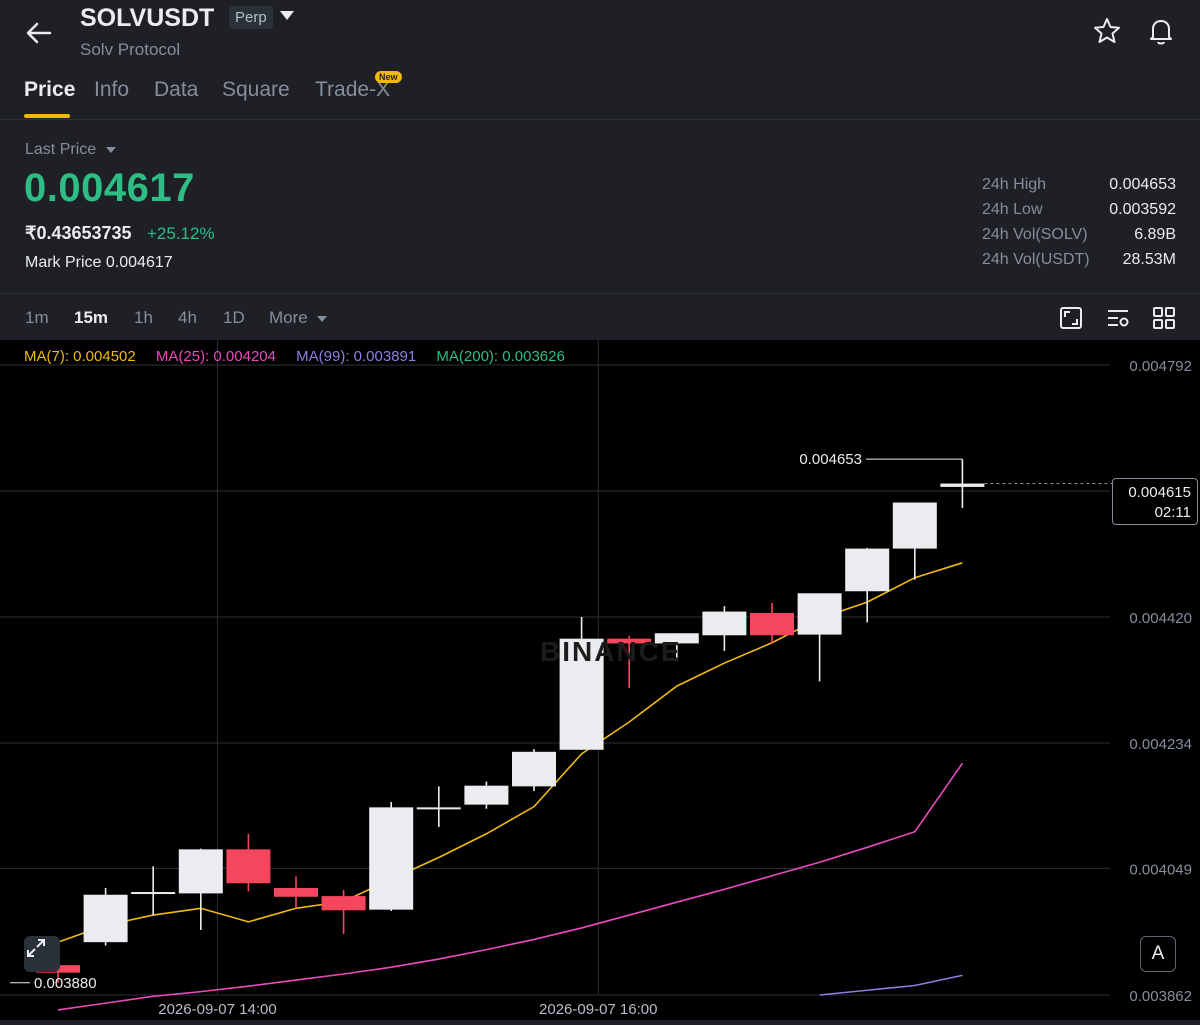 The height and width of the screenshot is (1025, 1200). What do you see at coordinates (91, 318) in the screenshot?
I see `interval-15m: 15m` at bounding box center [91, 318].